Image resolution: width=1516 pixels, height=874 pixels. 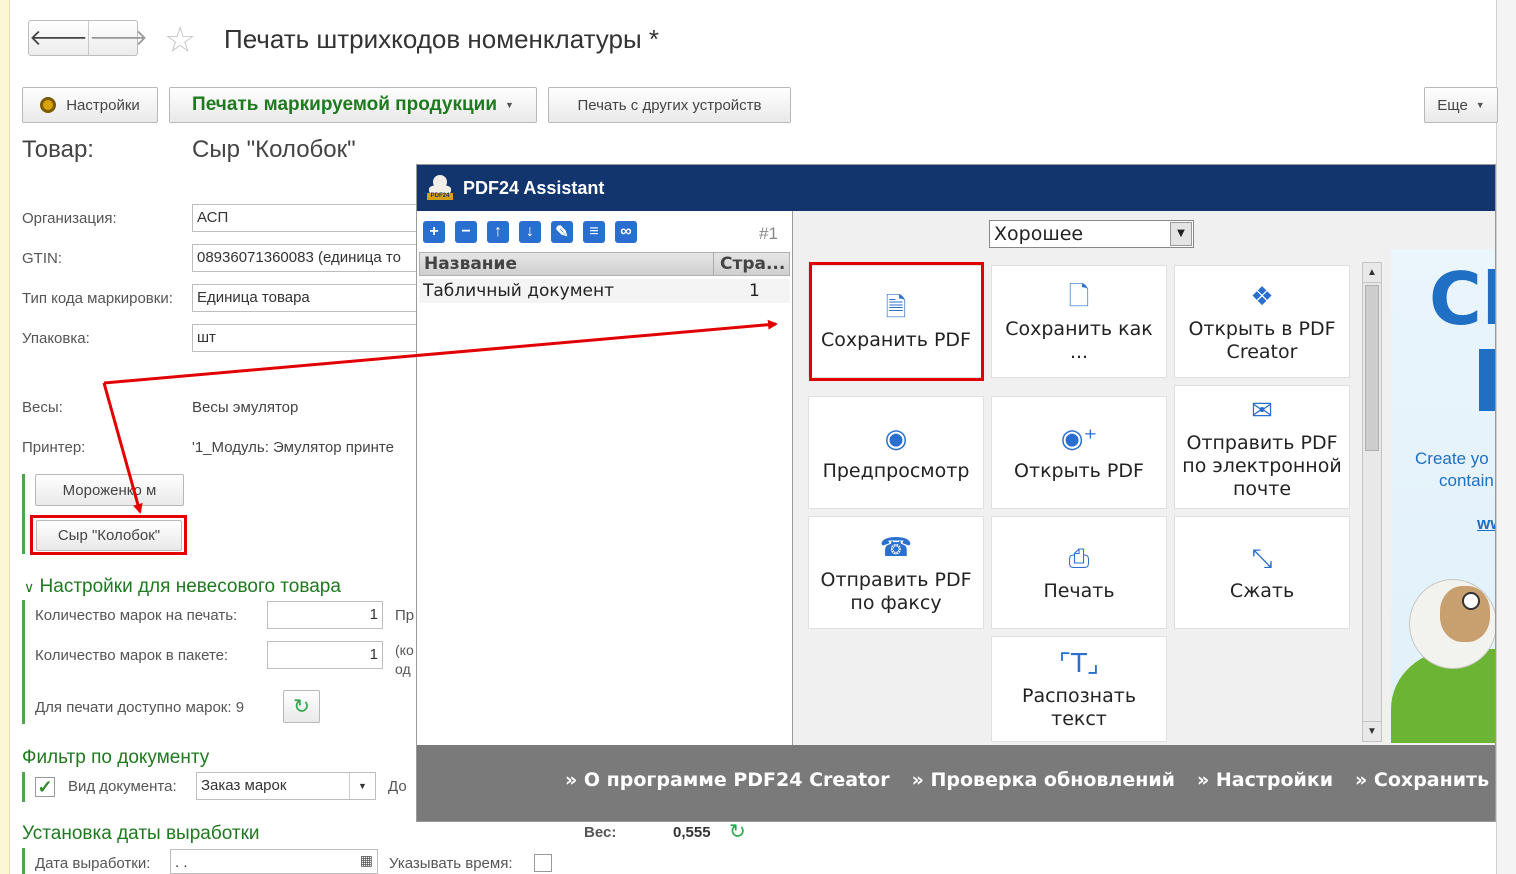 I want to click on favorite-star-icon: ☆, so click(x=180, y=40).